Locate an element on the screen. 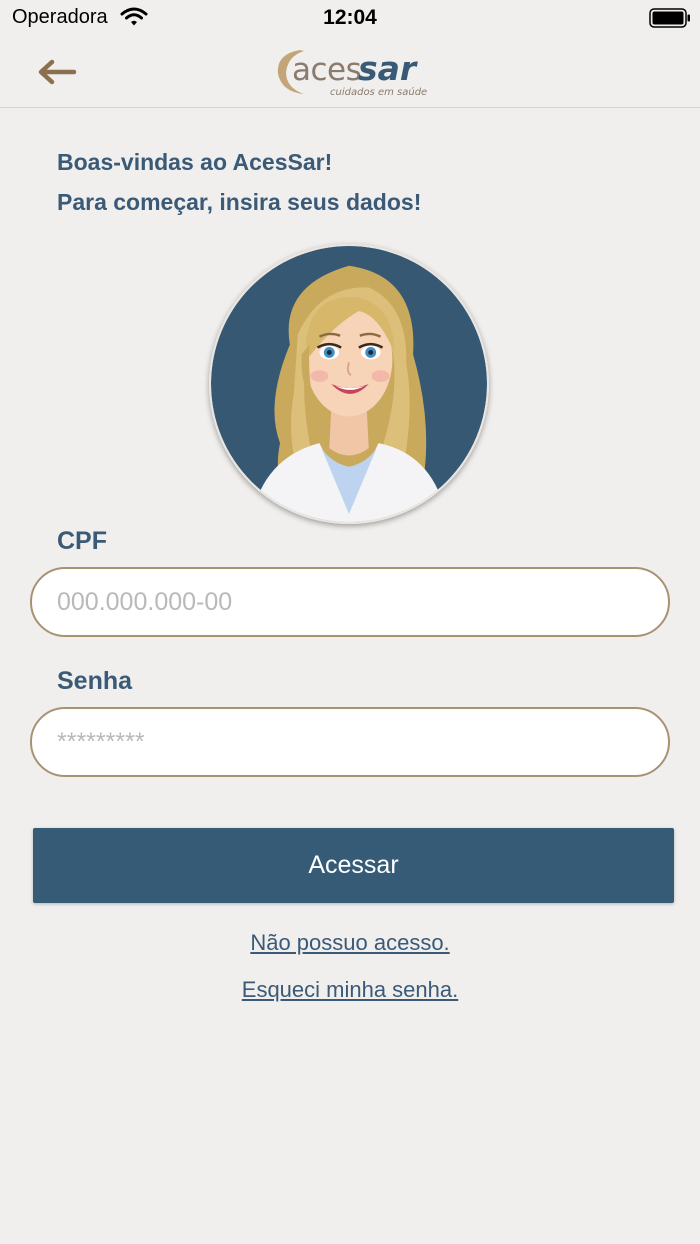 The image size is (700, 1244). cpf-label: CPF is located at coordinates (82, 541).